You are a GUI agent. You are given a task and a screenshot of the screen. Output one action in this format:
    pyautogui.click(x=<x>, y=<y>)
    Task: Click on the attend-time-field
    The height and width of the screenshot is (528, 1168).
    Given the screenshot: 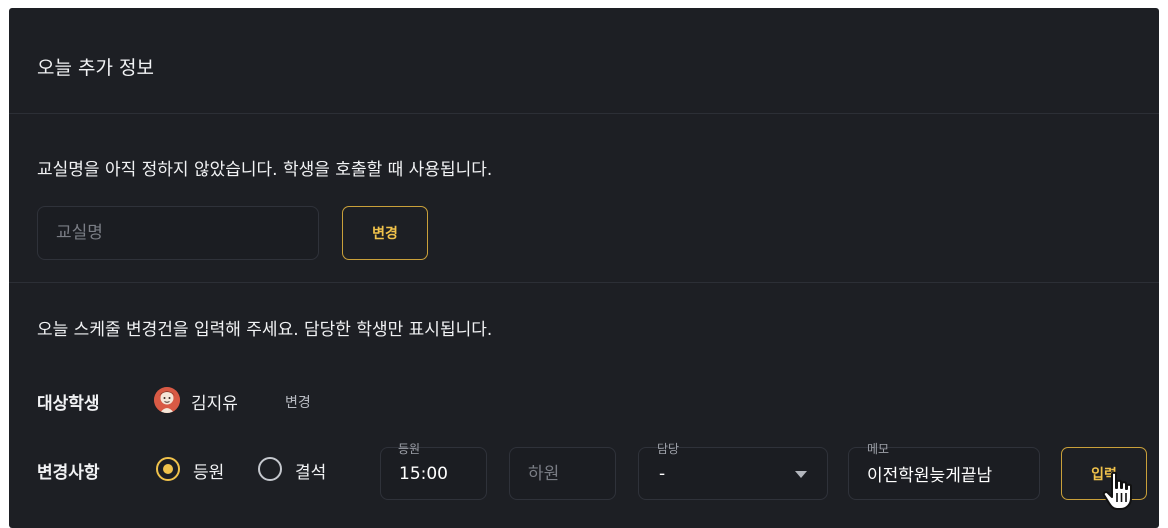 What is the action you would take?
    pyautogui.click(x=433, y=473)
    